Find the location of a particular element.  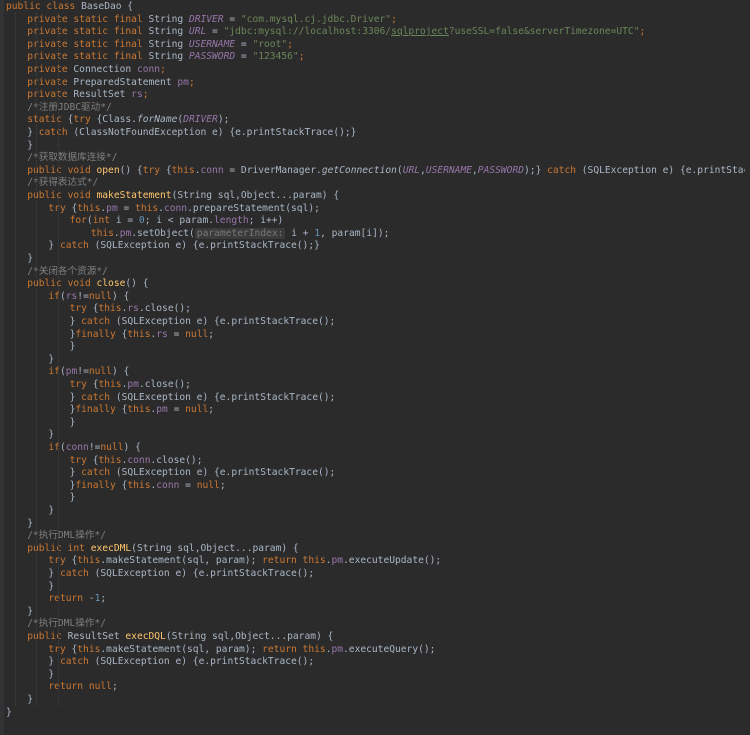

code-line: private ResultSet rs; is located at coordinates (87, 94).